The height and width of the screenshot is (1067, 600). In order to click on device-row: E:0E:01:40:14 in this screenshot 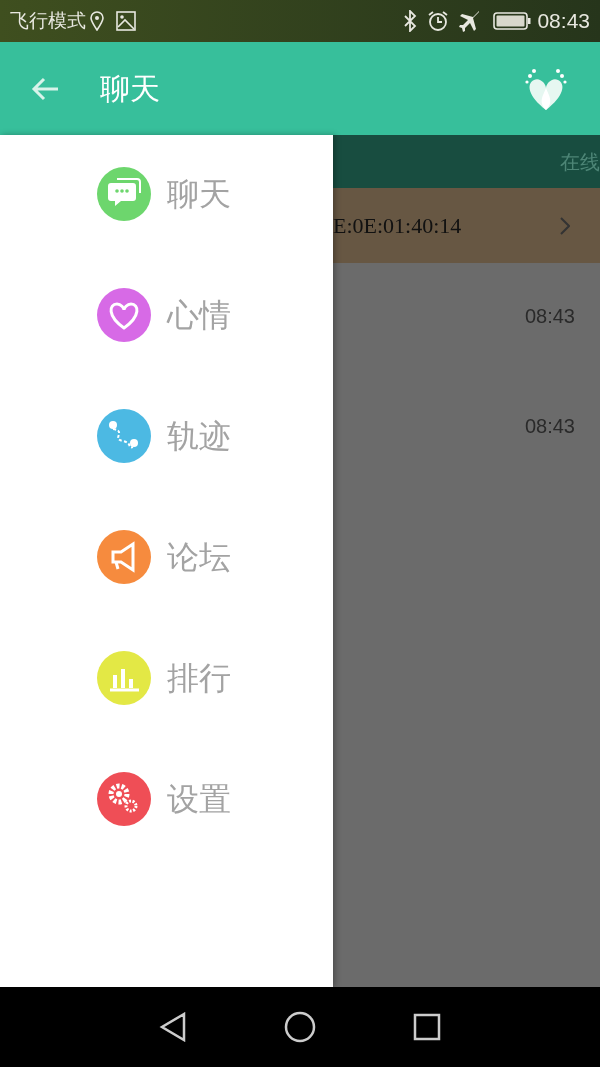, I will do `click(466, 225)`.